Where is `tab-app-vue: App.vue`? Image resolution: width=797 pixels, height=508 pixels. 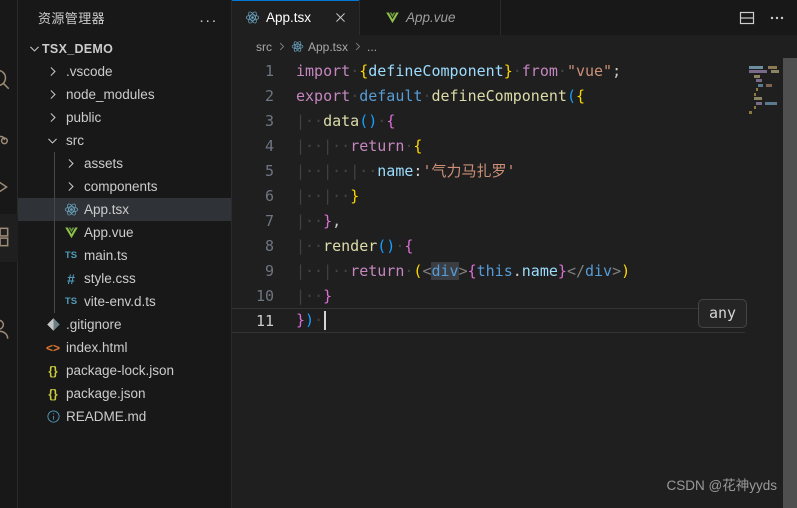 tab-app-vue: App.vue is located at coordinates (430, 17).